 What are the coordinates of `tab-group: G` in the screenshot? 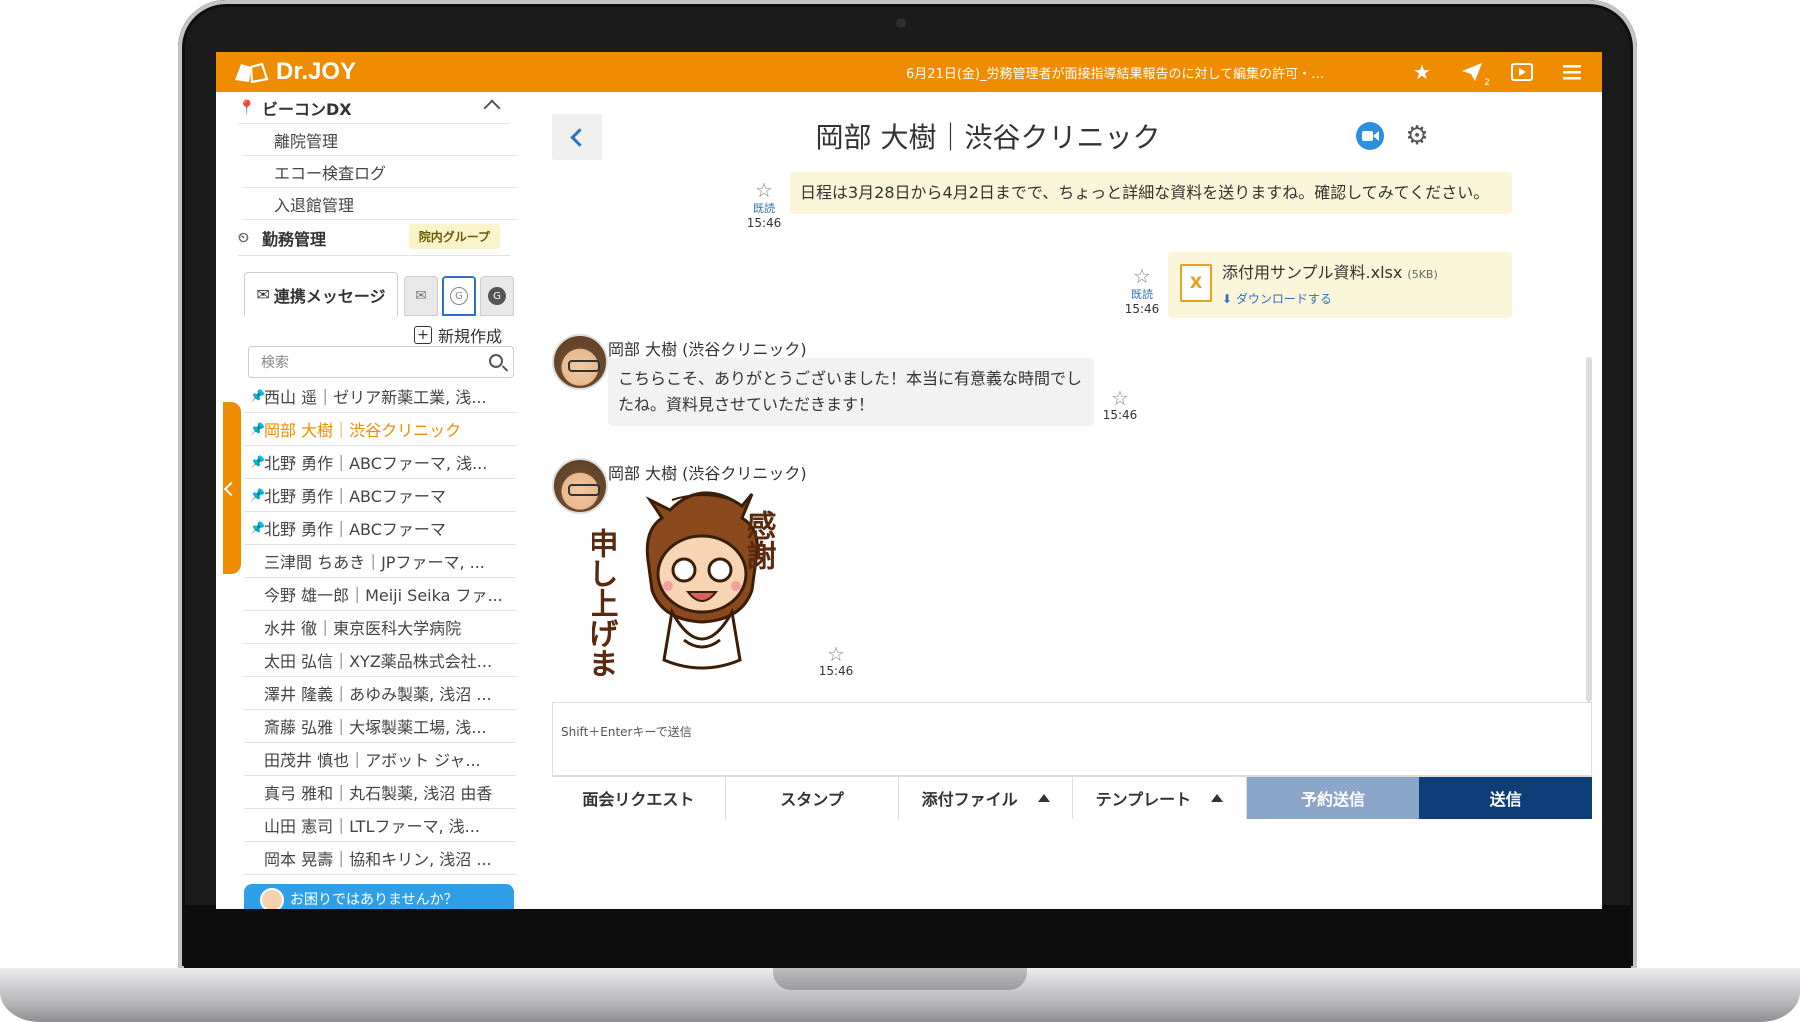 It's located at (459, 296).